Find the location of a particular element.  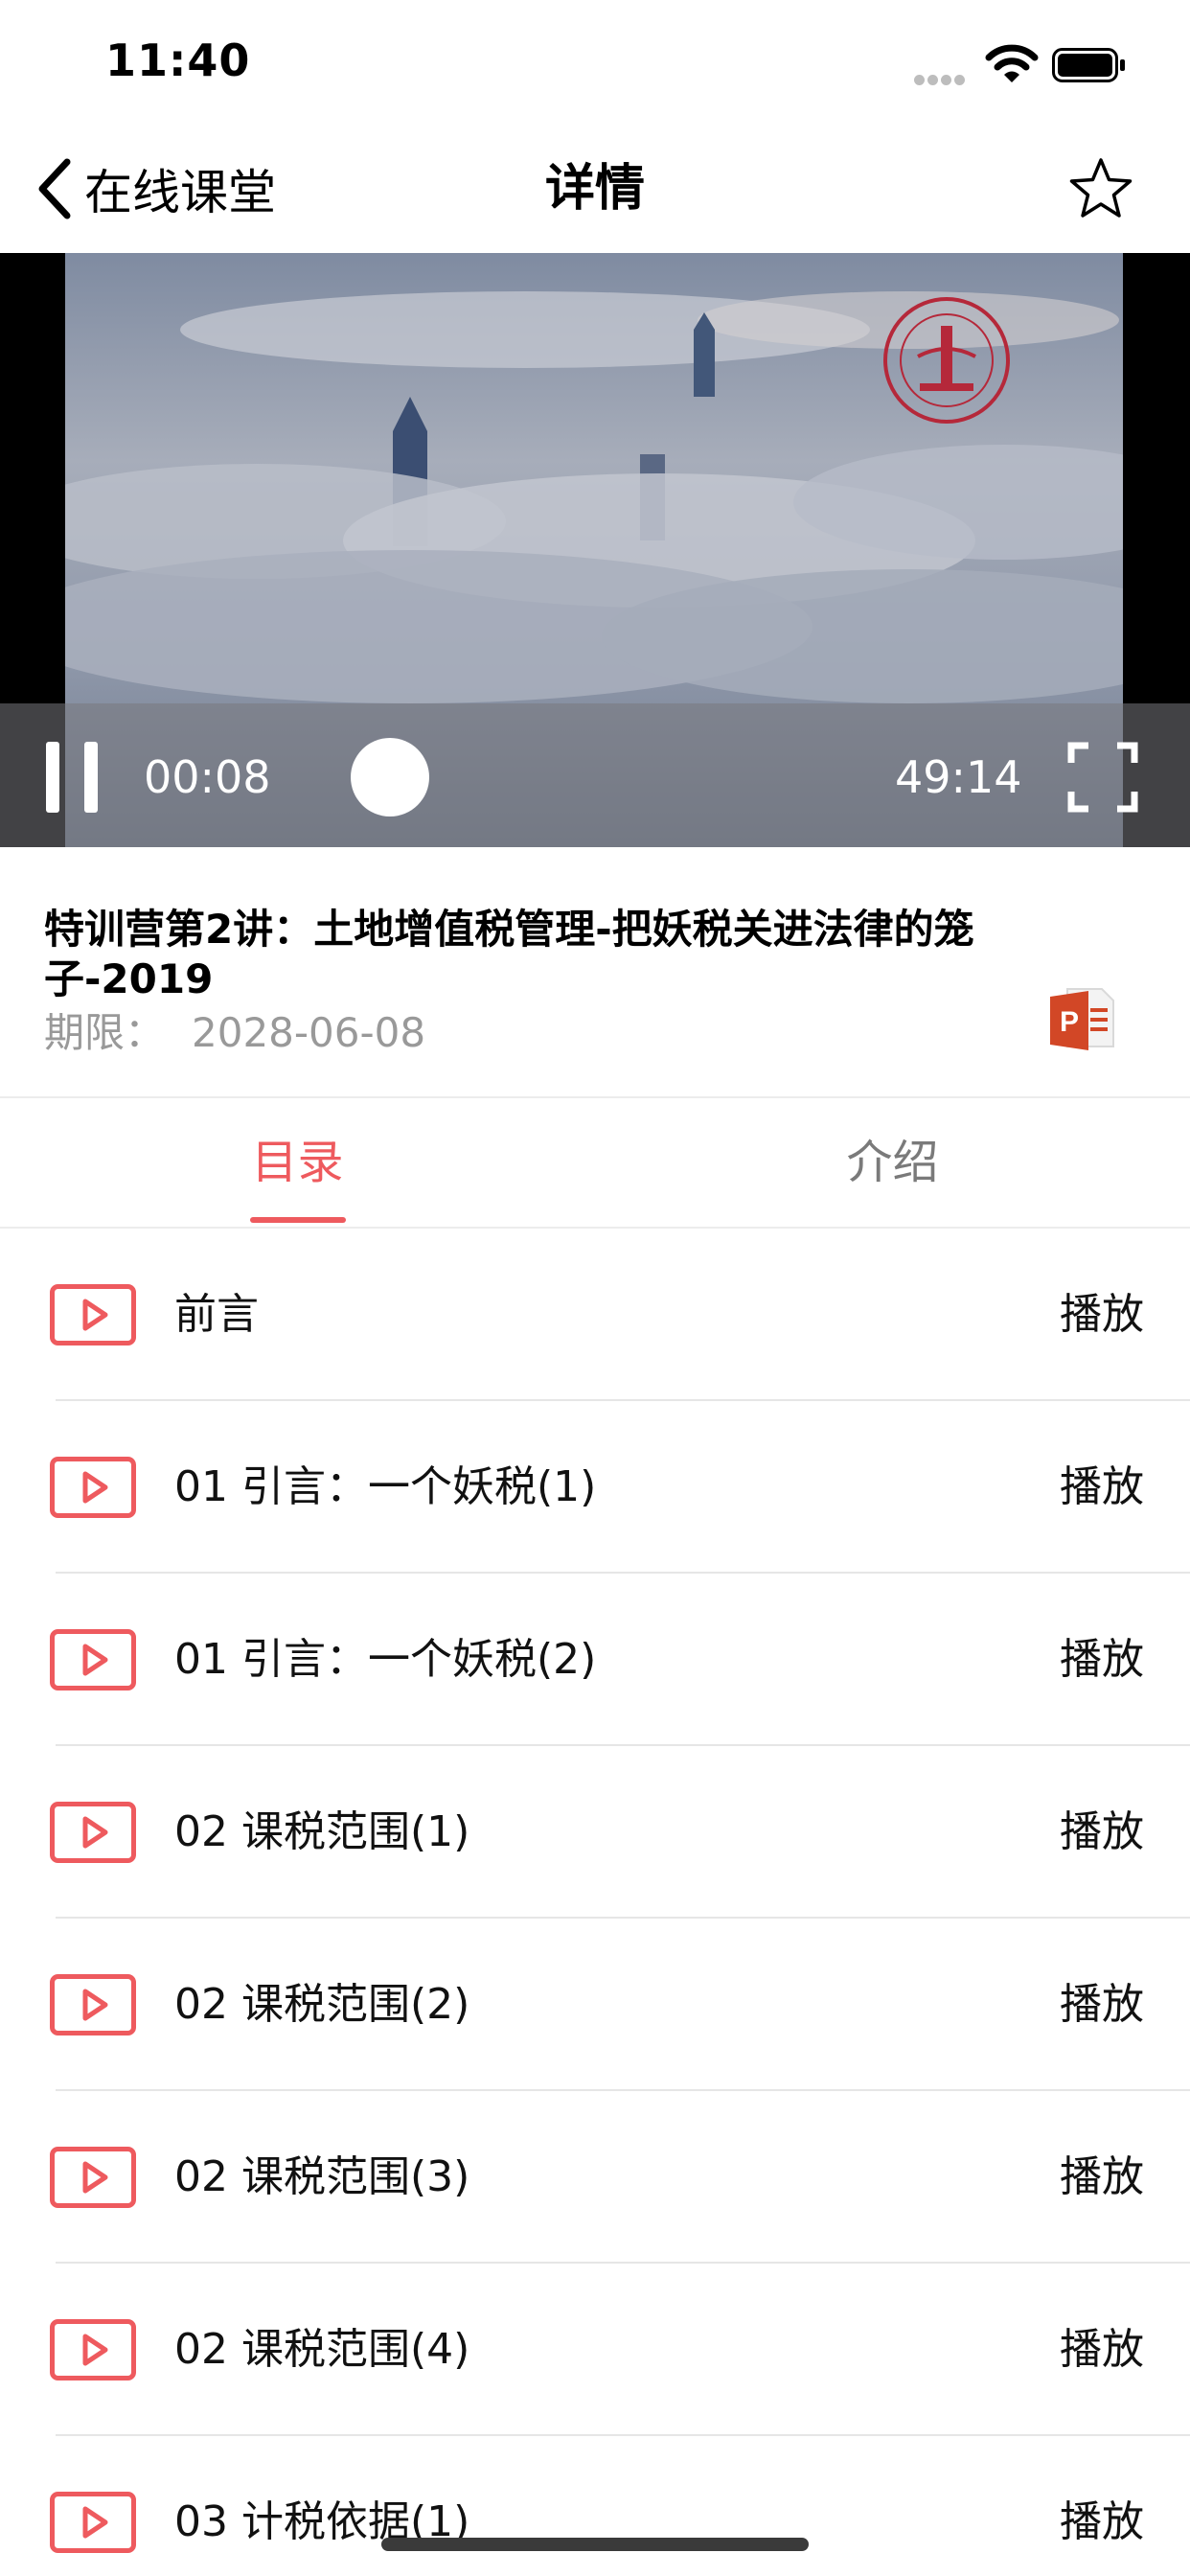

tab-catalog: 目录 is located at coordinates (297, 1162).